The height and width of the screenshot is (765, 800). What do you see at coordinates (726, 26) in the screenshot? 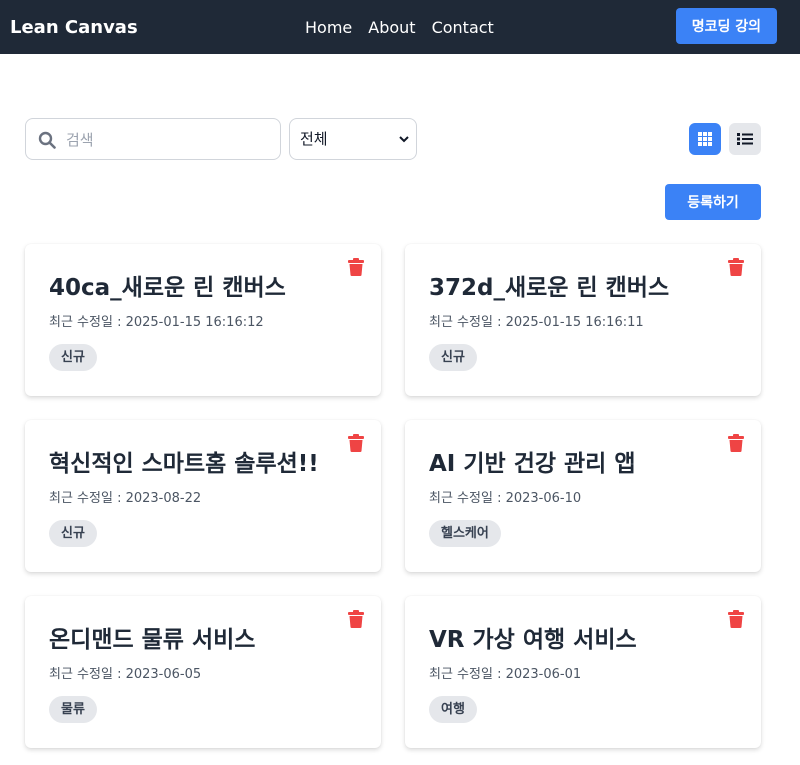
I see `course-button: 명코딩 강의` at bounding box center [726, 26].